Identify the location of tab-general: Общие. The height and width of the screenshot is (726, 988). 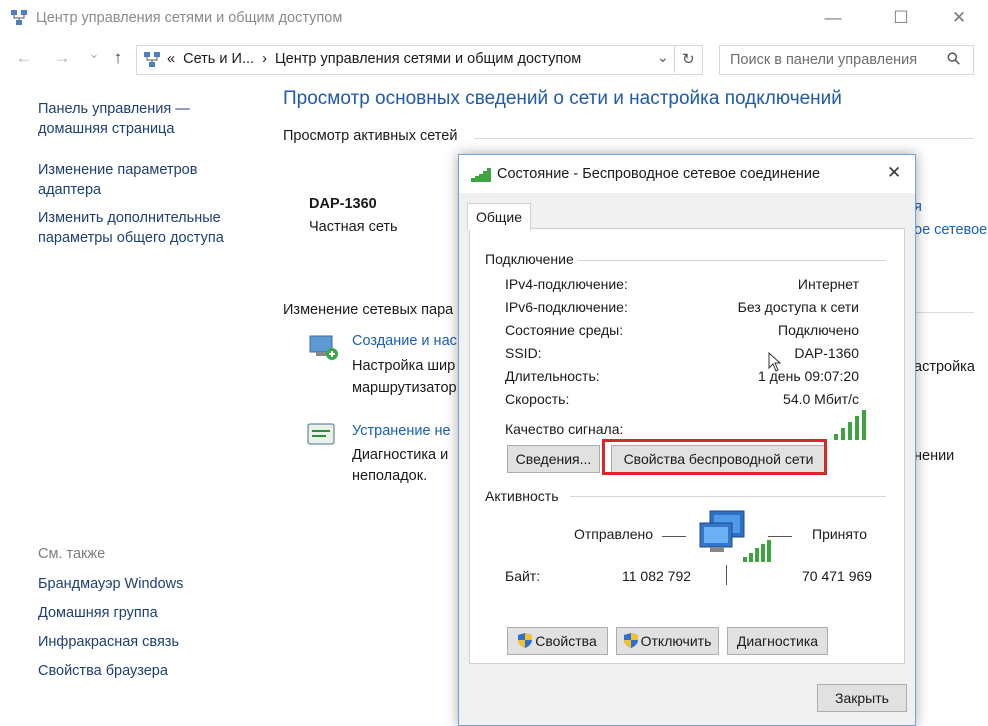
(499, 216).